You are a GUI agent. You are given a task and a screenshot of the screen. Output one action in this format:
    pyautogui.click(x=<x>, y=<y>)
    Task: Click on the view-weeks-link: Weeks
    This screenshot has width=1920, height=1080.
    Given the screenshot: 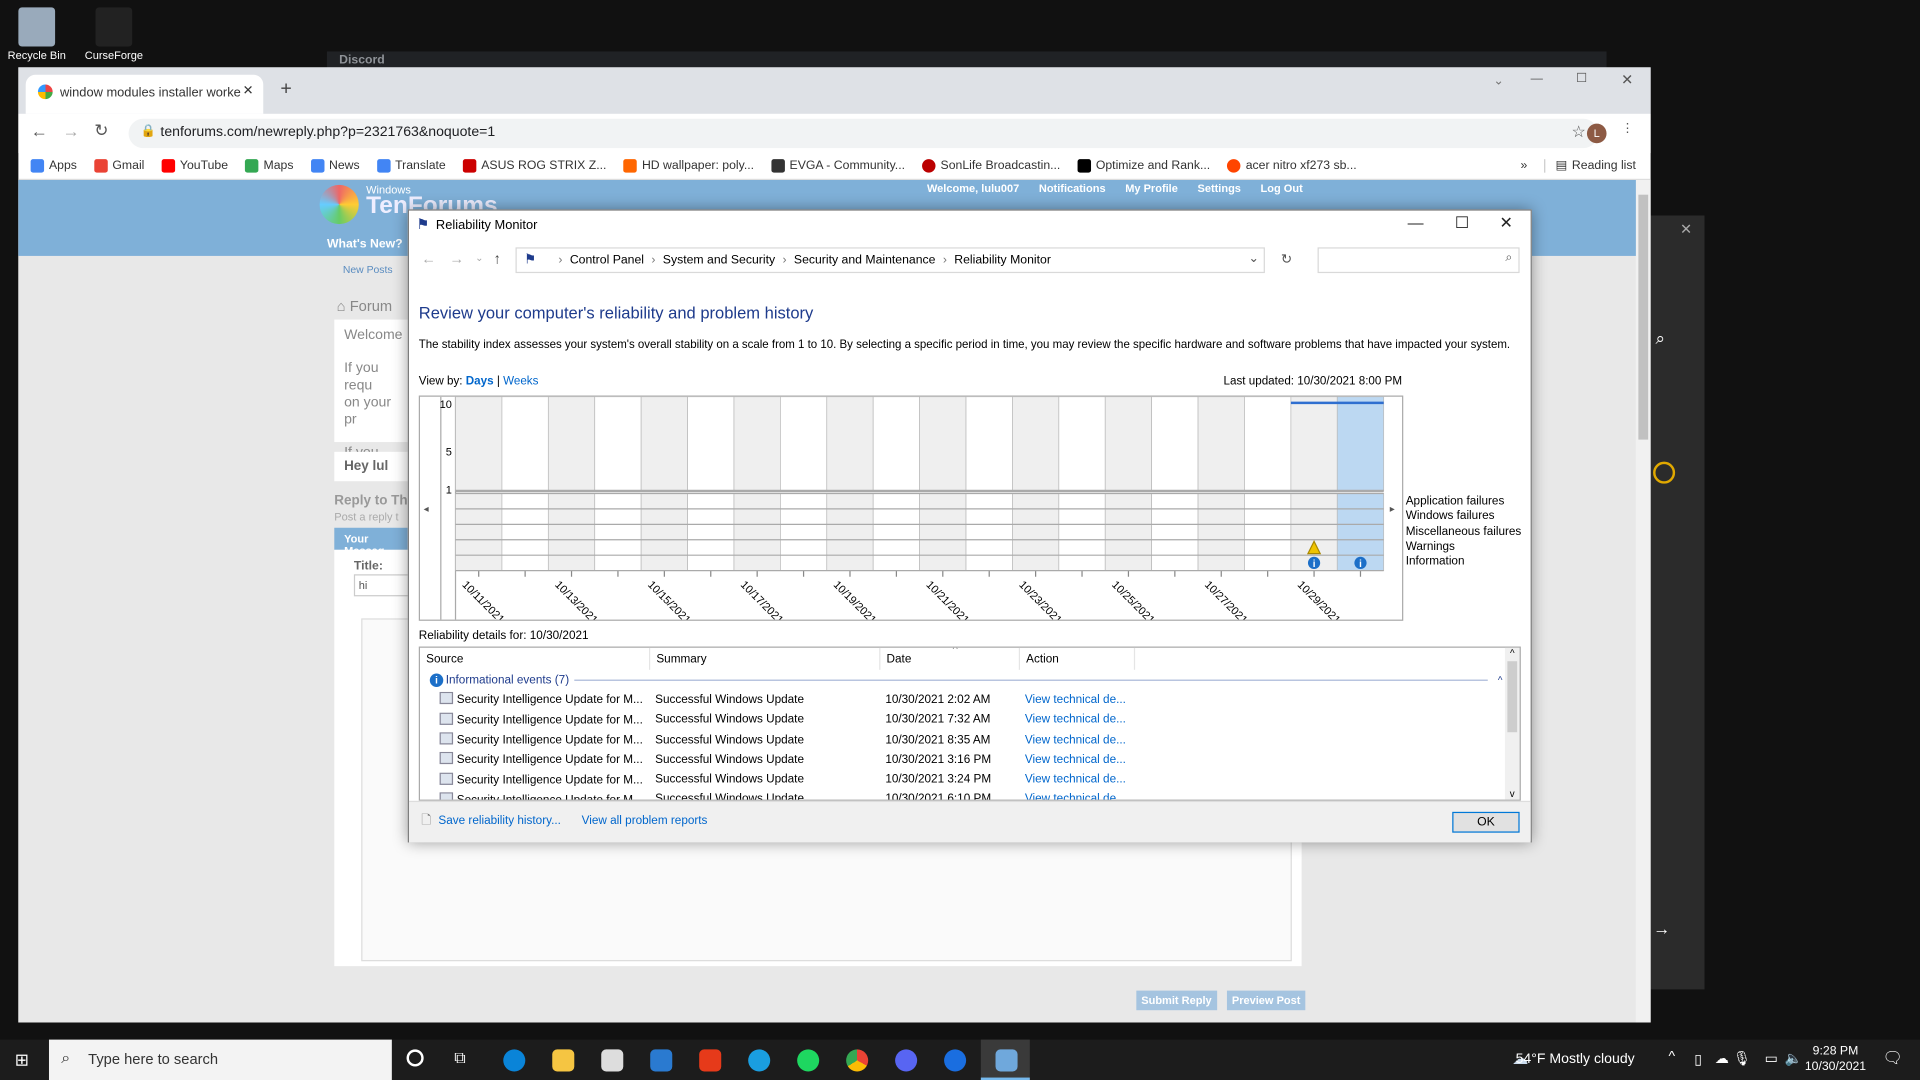 What is the action you would take?
    pyautogui.click(x=520, y=381)
    